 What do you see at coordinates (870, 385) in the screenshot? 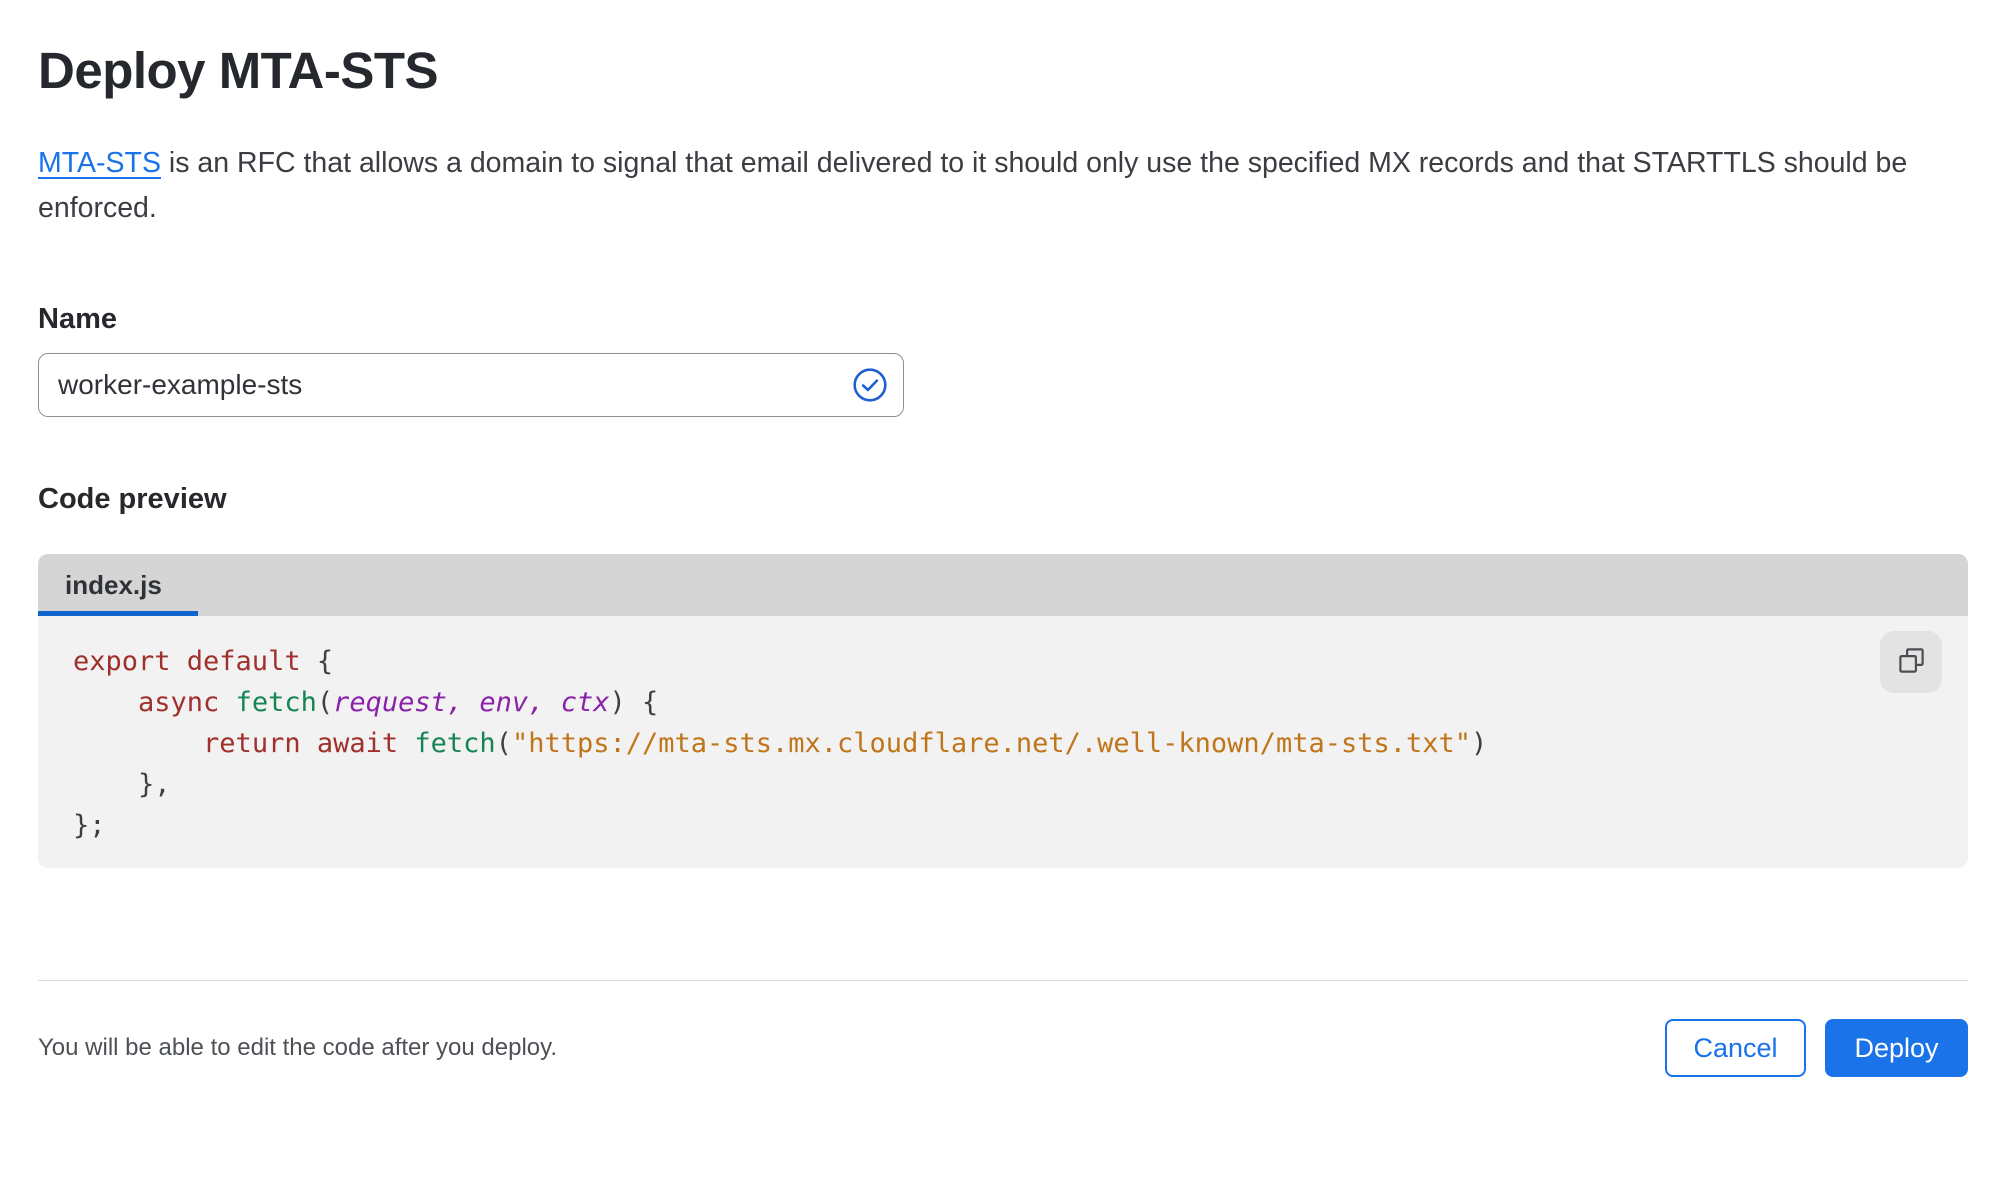
I see `check-circle-icon` at bounding box center [870, 385].